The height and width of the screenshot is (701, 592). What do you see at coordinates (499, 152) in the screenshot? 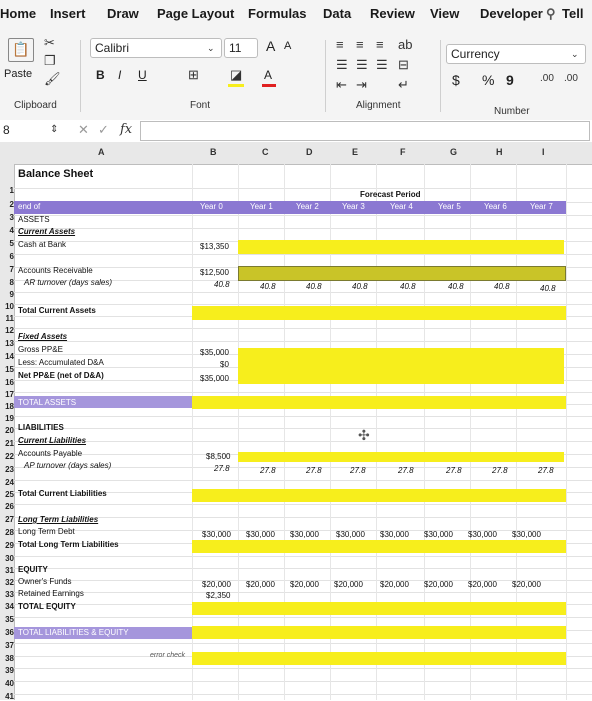
I see `column-header: H` at bounding box center [499, 152].